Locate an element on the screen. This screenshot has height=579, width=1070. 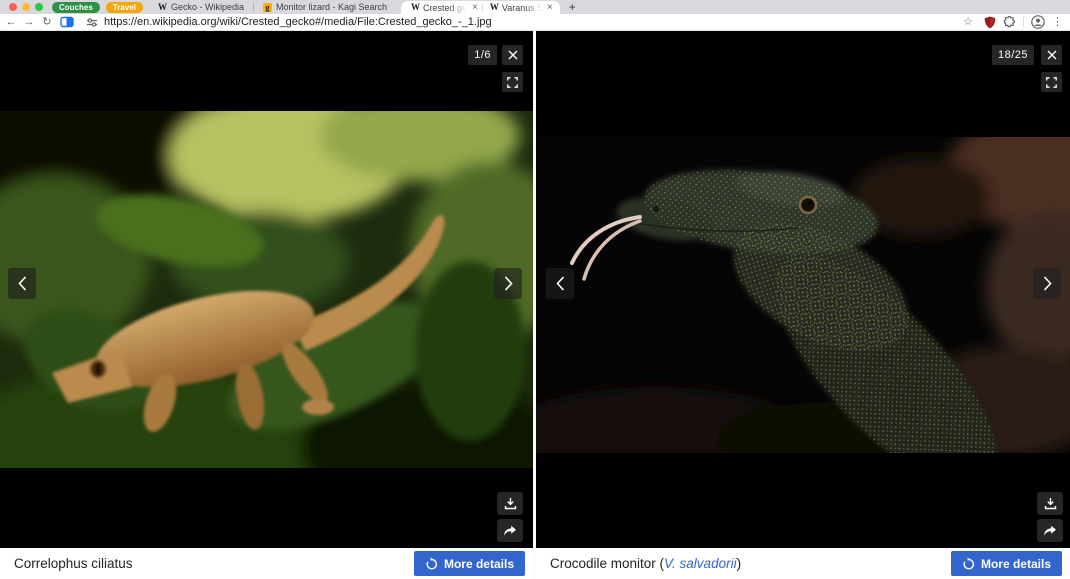
bookmark-star-icon: ☆ is located at coordinates (968, 22).